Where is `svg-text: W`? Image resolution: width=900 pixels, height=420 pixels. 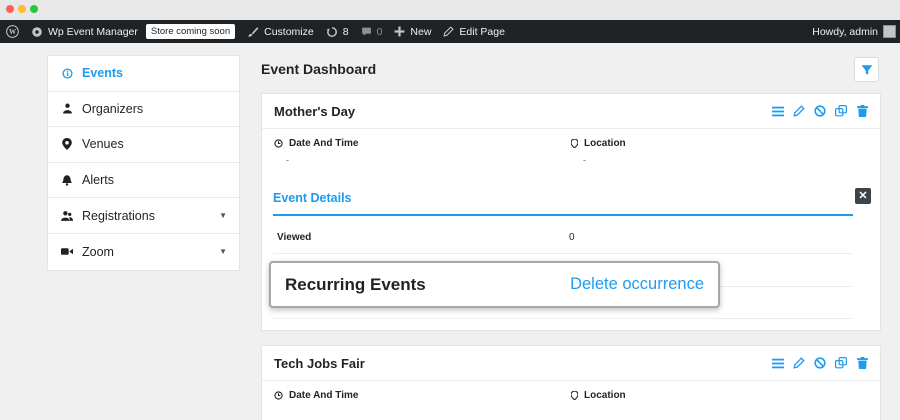 svg-text: W is located at coordinates (13, 32).